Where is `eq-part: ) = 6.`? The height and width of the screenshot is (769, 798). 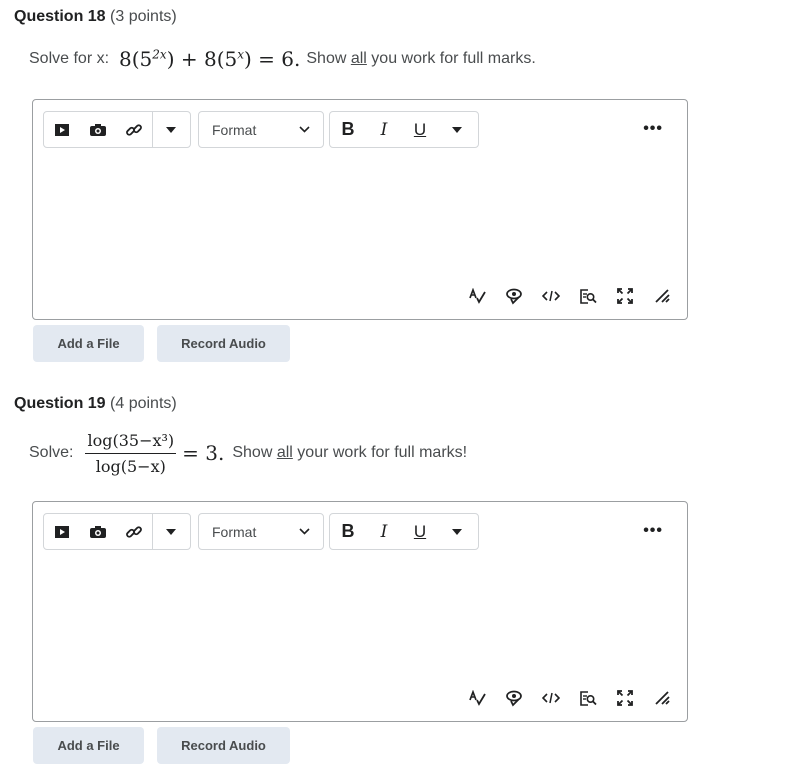 eq-part: ) = 6. is located at coordinates (272, 59).